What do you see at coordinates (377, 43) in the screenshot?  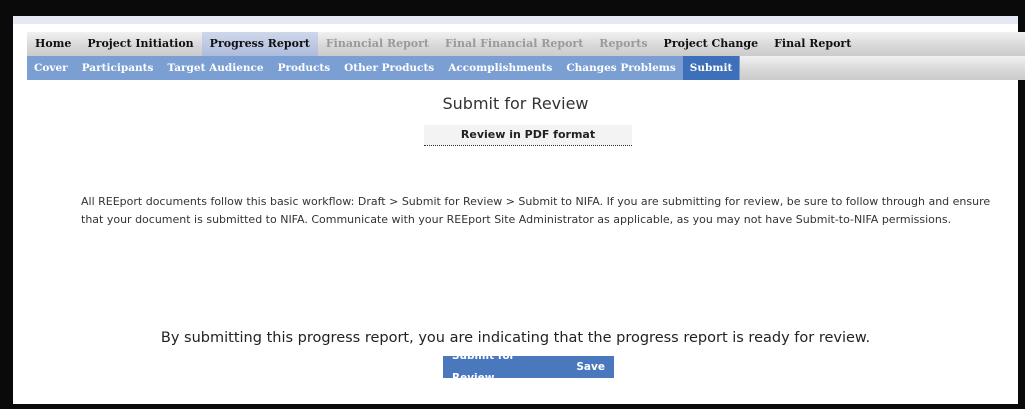 I see `nav-financial-report: Financial Report` at bounding box center [377, 43].